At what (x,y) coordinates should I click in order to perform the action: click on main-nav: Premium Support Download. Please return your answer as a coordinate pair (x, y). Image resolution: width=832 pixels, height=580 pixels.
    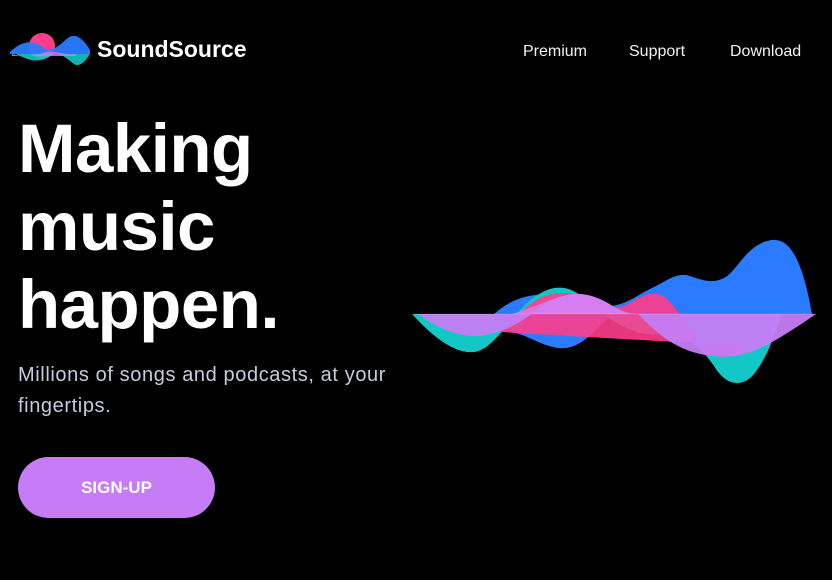
    Looking at the image, I should click on (416, 53).